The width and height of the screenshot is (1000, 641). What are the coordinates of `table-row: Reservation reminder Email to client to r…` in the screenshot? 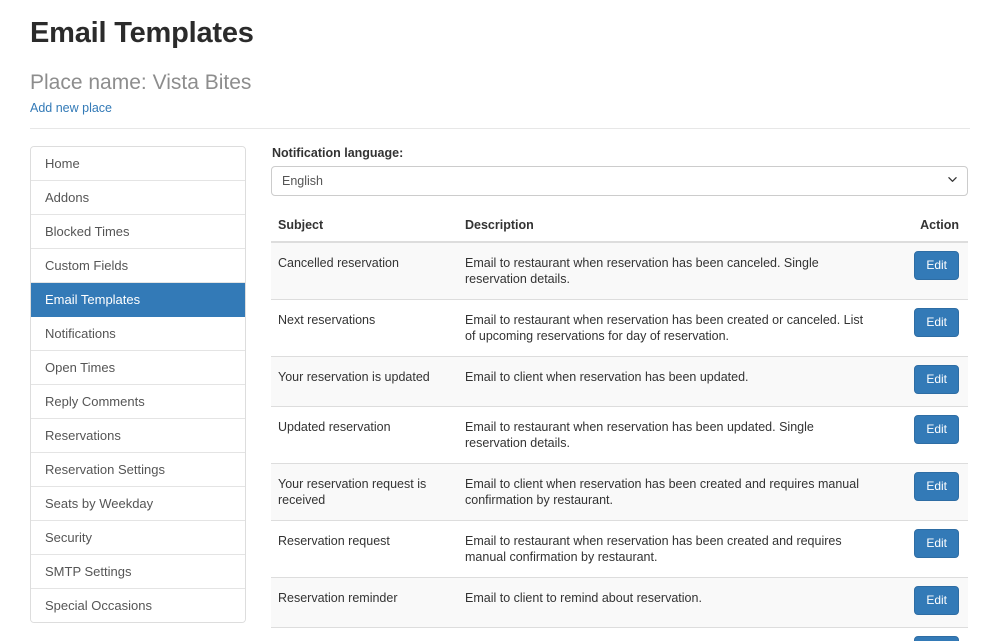 It's located at (619, 602).